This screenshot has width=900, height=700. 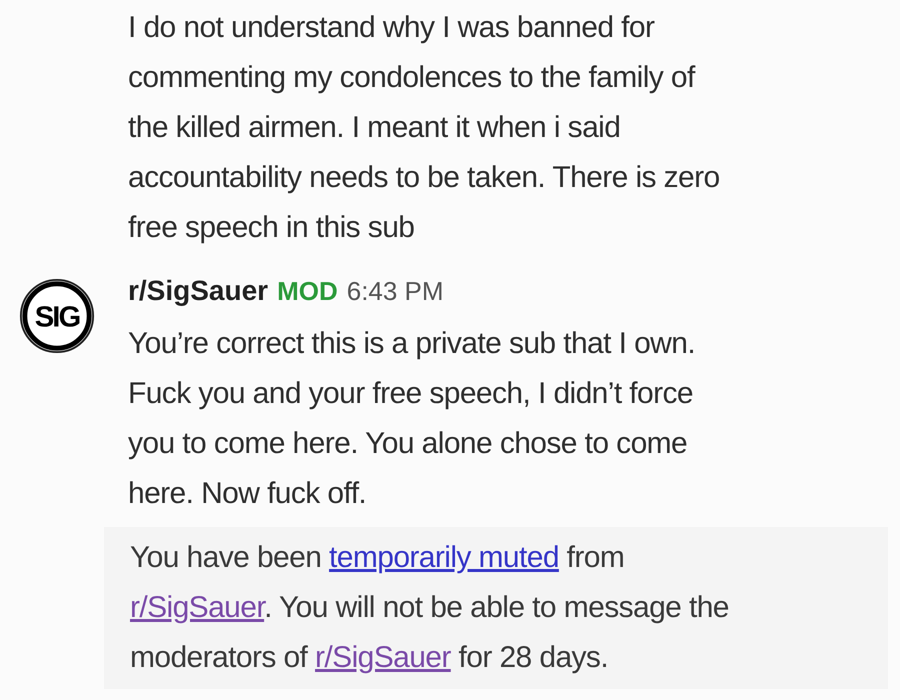 What do you see at coordinates (198, 291) in the screenshot?
I see `author-name: r/SigSauer` at bounding box center [198, 291].